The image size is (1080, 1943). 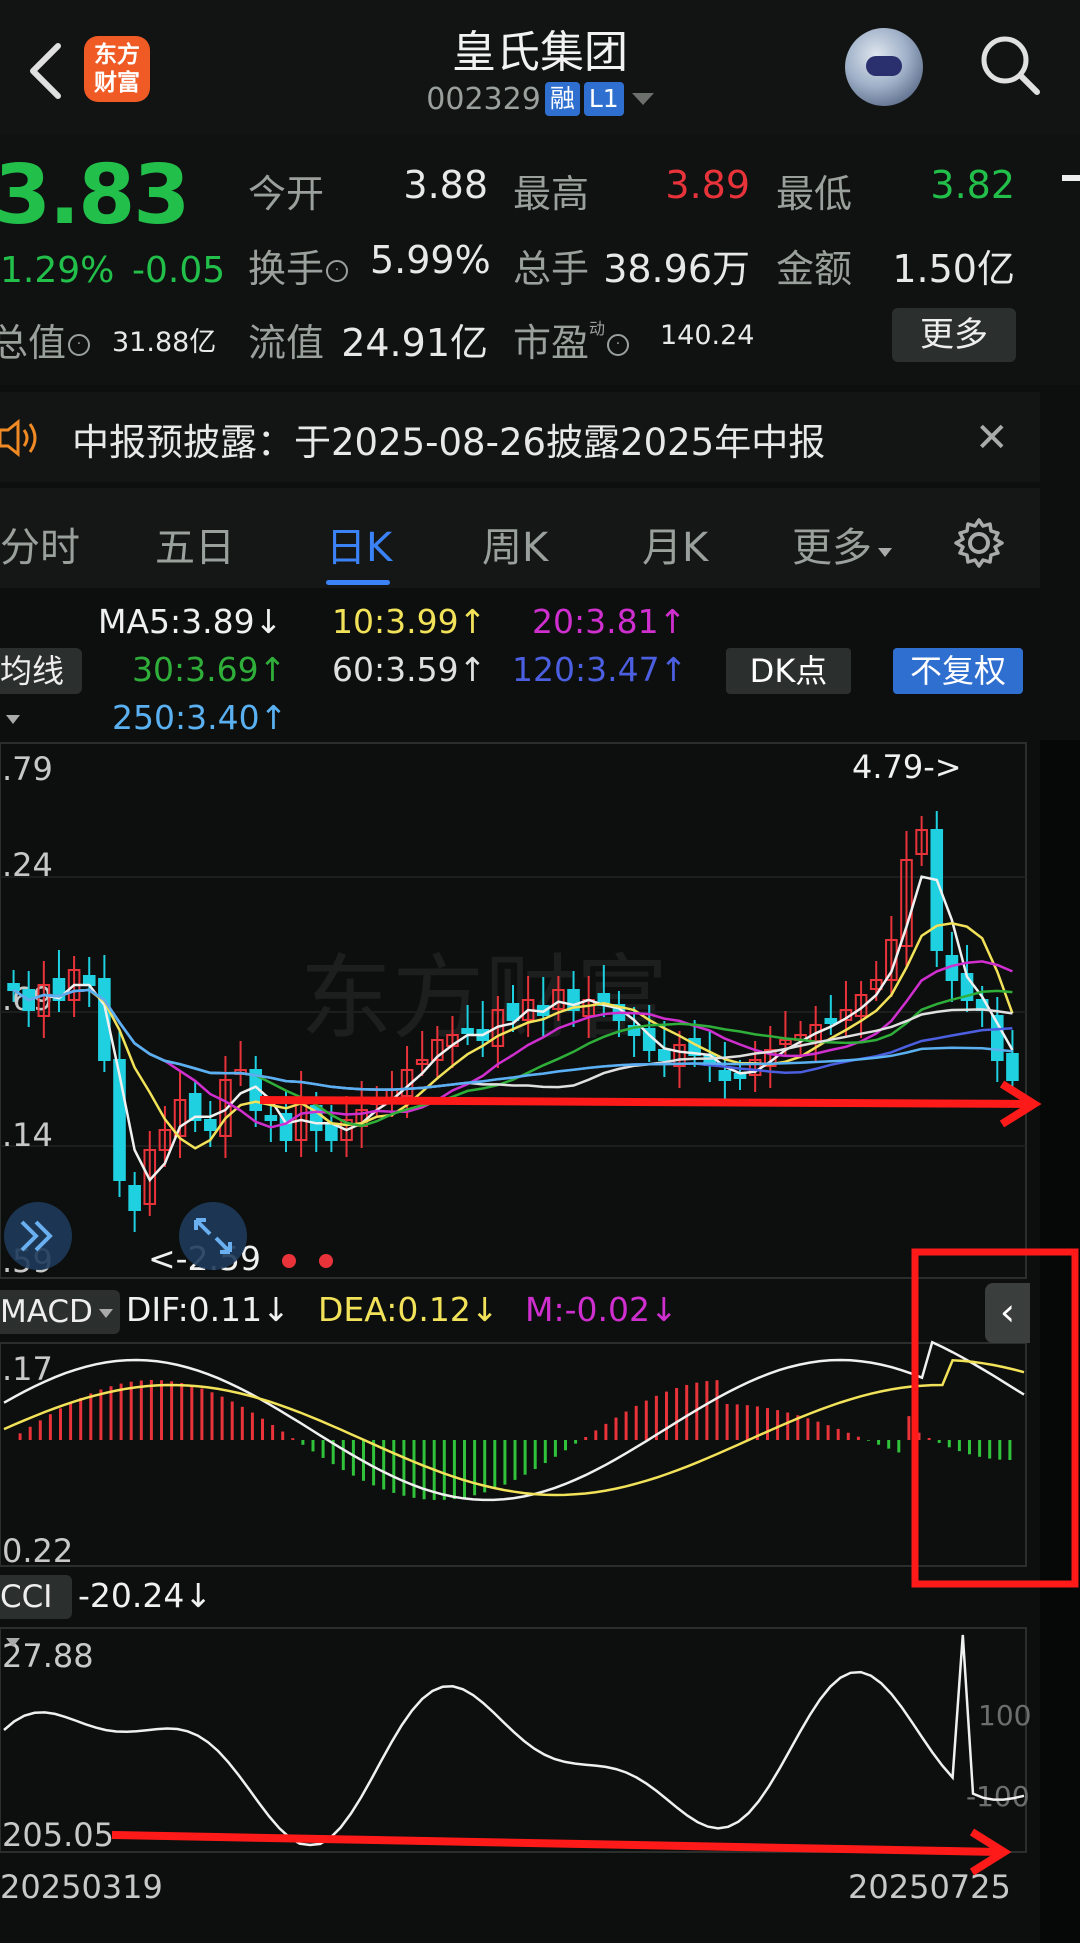 What do you see at coordinates (603, 99) in the screenshot?
I see `level-badge: L1` at bounding box center [603, 99].